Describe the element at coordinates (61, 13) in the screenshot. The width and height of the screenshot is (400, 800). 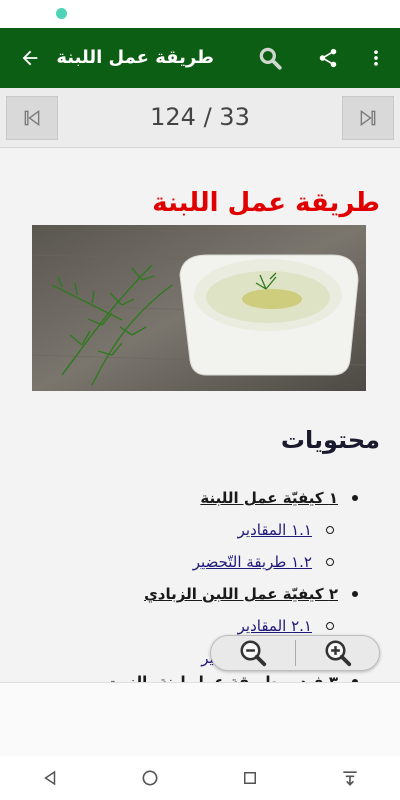
I see `notification-dot-icon` at that location.